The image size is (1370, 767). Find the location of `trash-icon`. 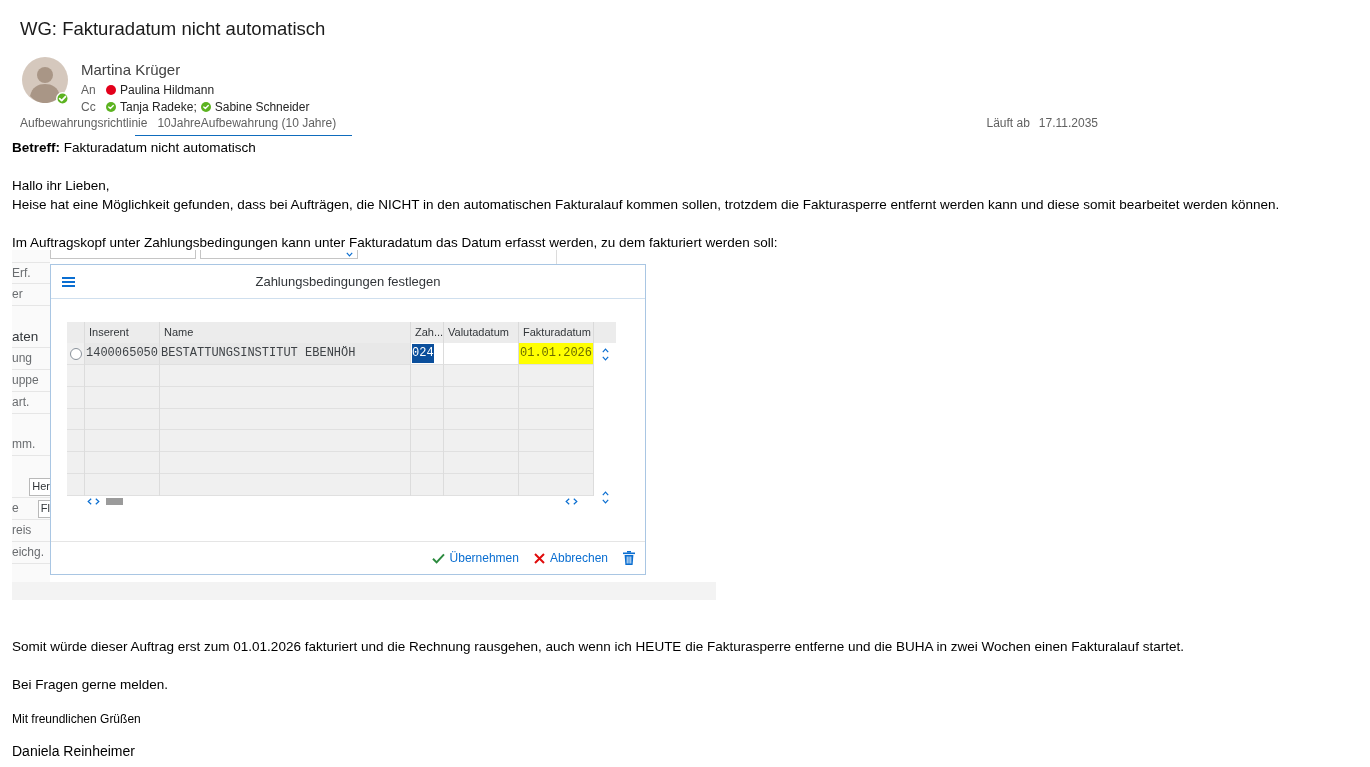

trash-icon is located at coordinates (629, 558).